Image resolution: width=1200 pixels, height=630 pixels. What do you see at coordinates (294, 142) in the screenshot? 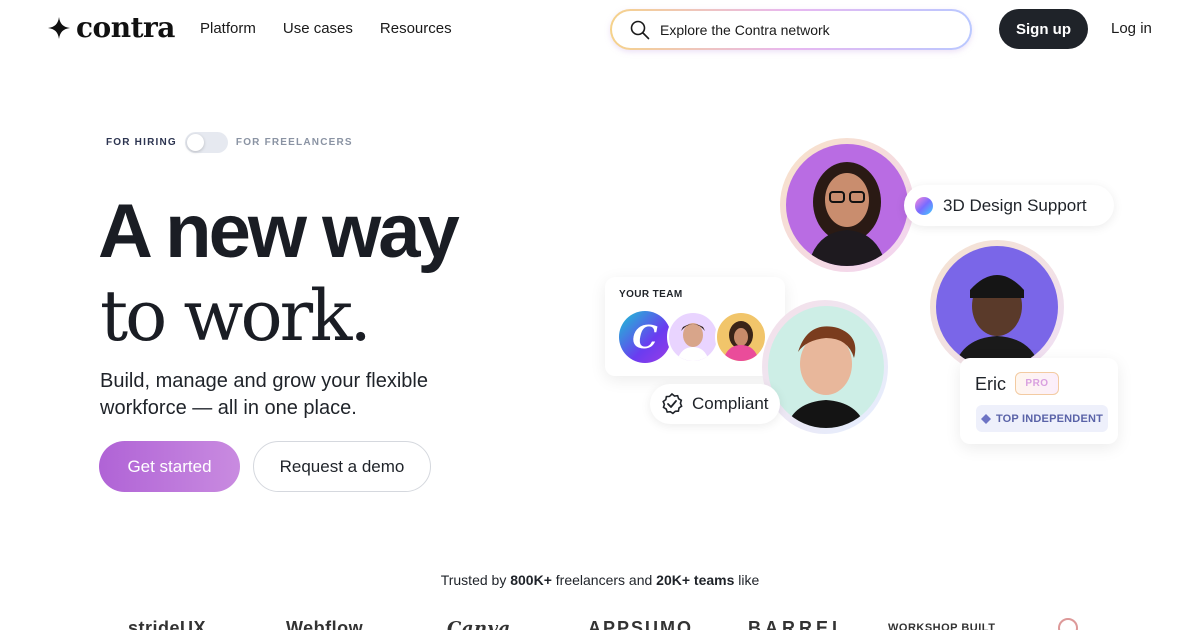
I see `toggle-label-freelancers: FOR FREELANCERS` at bounding box center [294, 142].